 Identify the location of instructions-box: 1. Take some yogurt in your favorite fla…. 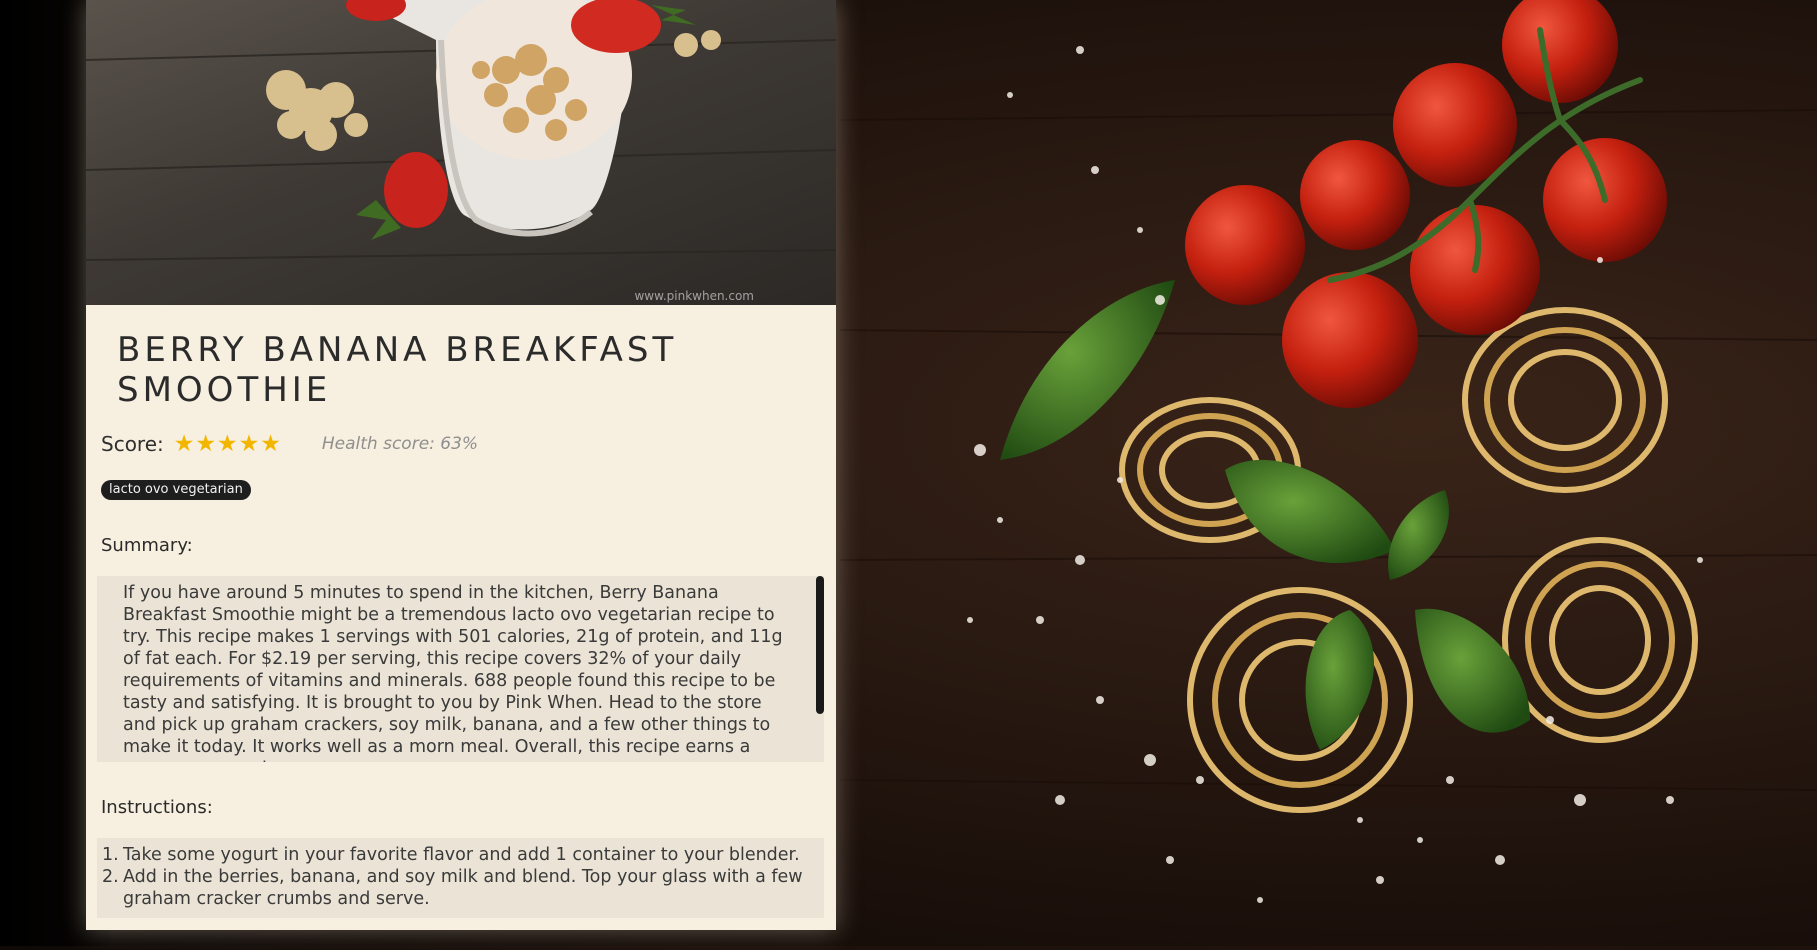
(460, 878).